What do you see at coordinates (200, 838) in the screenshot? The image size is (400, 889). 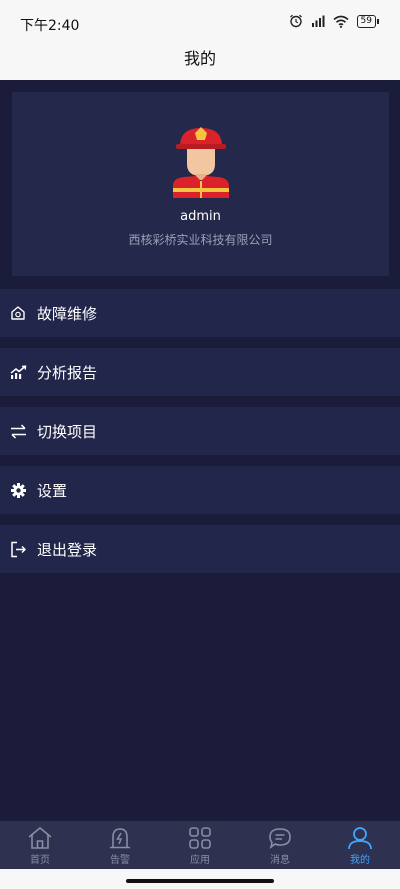 I see `apps-grid-icon` at bounding box center [200, 838].